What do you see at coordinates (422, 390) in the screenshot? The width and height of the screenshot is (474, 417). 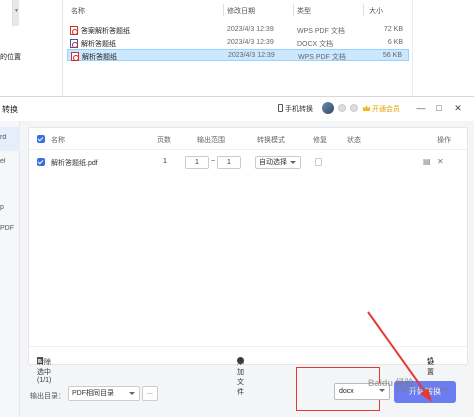 I see `watermark-sub: jingyan.baidu.com` at bounding box center [422, 390].